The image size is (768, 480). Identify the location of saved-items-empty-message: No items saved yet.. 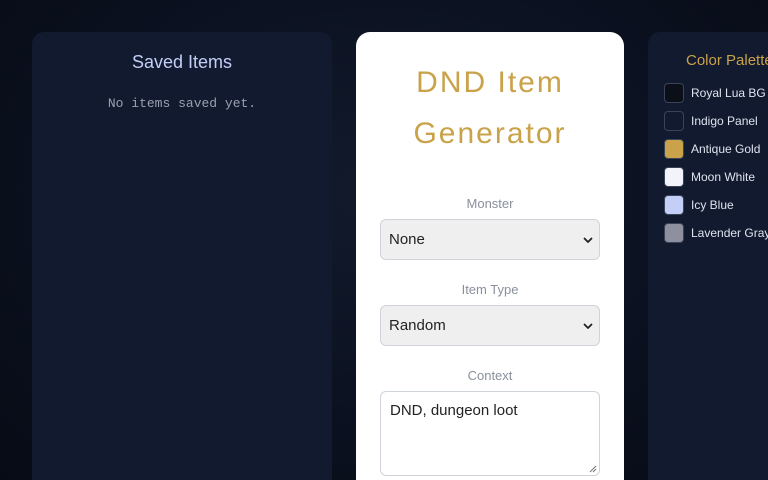
(182, 103).